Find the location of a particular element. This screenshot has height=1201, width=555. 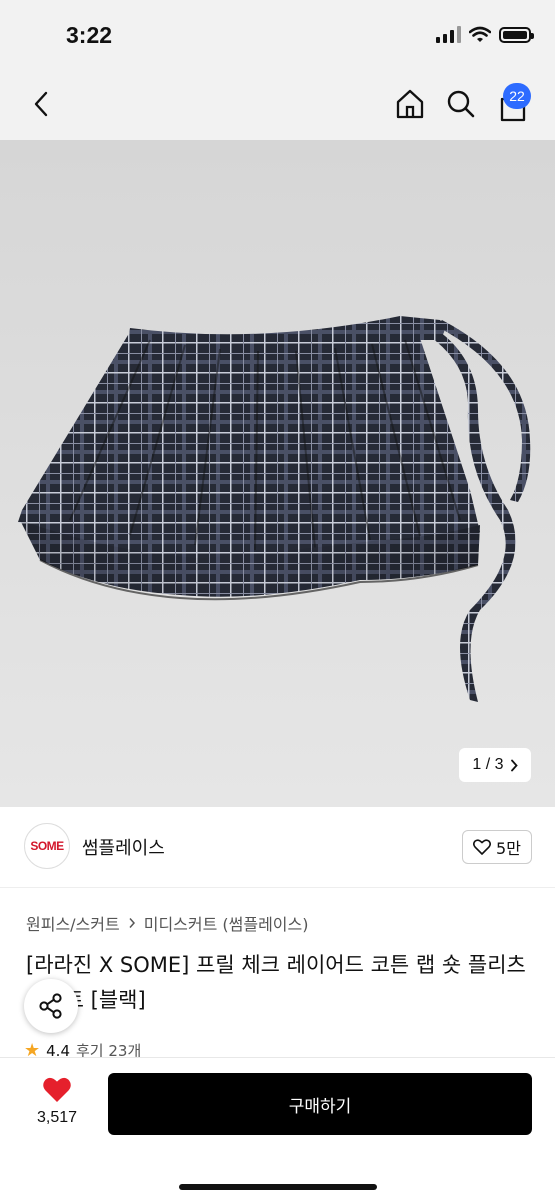

share-button is located at coordinates (51, 1006).